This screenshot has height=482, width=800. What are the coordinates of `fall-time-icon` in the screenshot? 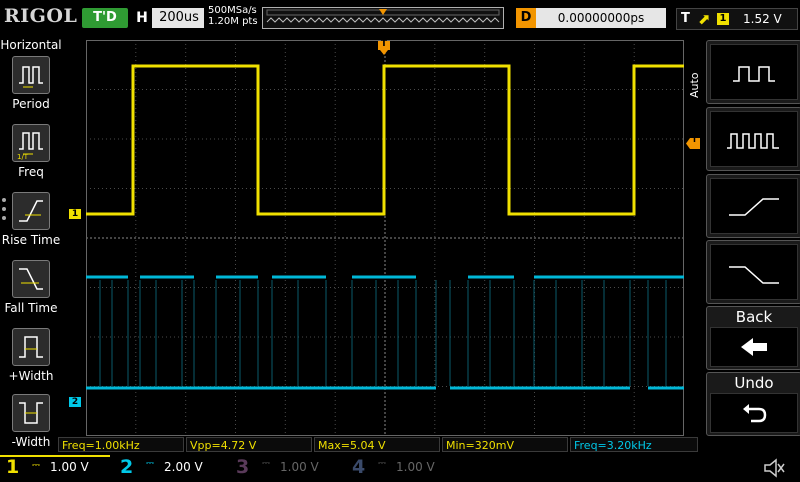 It's located at (31, 279).